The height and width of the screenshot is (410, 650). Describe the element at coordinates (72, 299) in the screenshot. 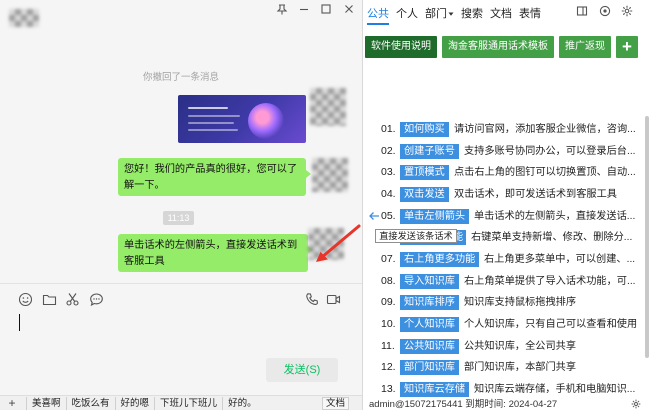

I see `scissors-icon` at that location.